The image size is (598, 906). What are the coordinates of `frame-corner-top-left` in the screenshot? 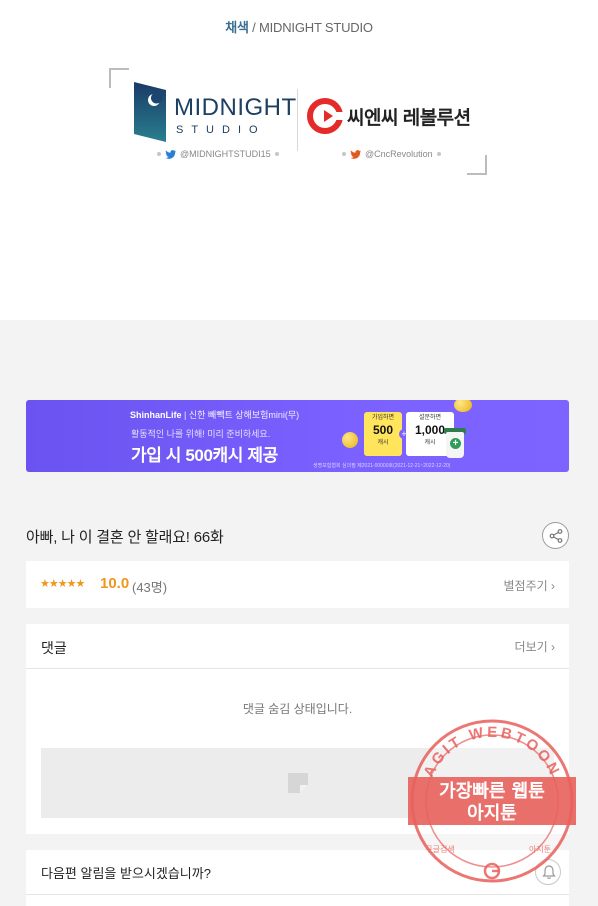 It's located at (119, 78).